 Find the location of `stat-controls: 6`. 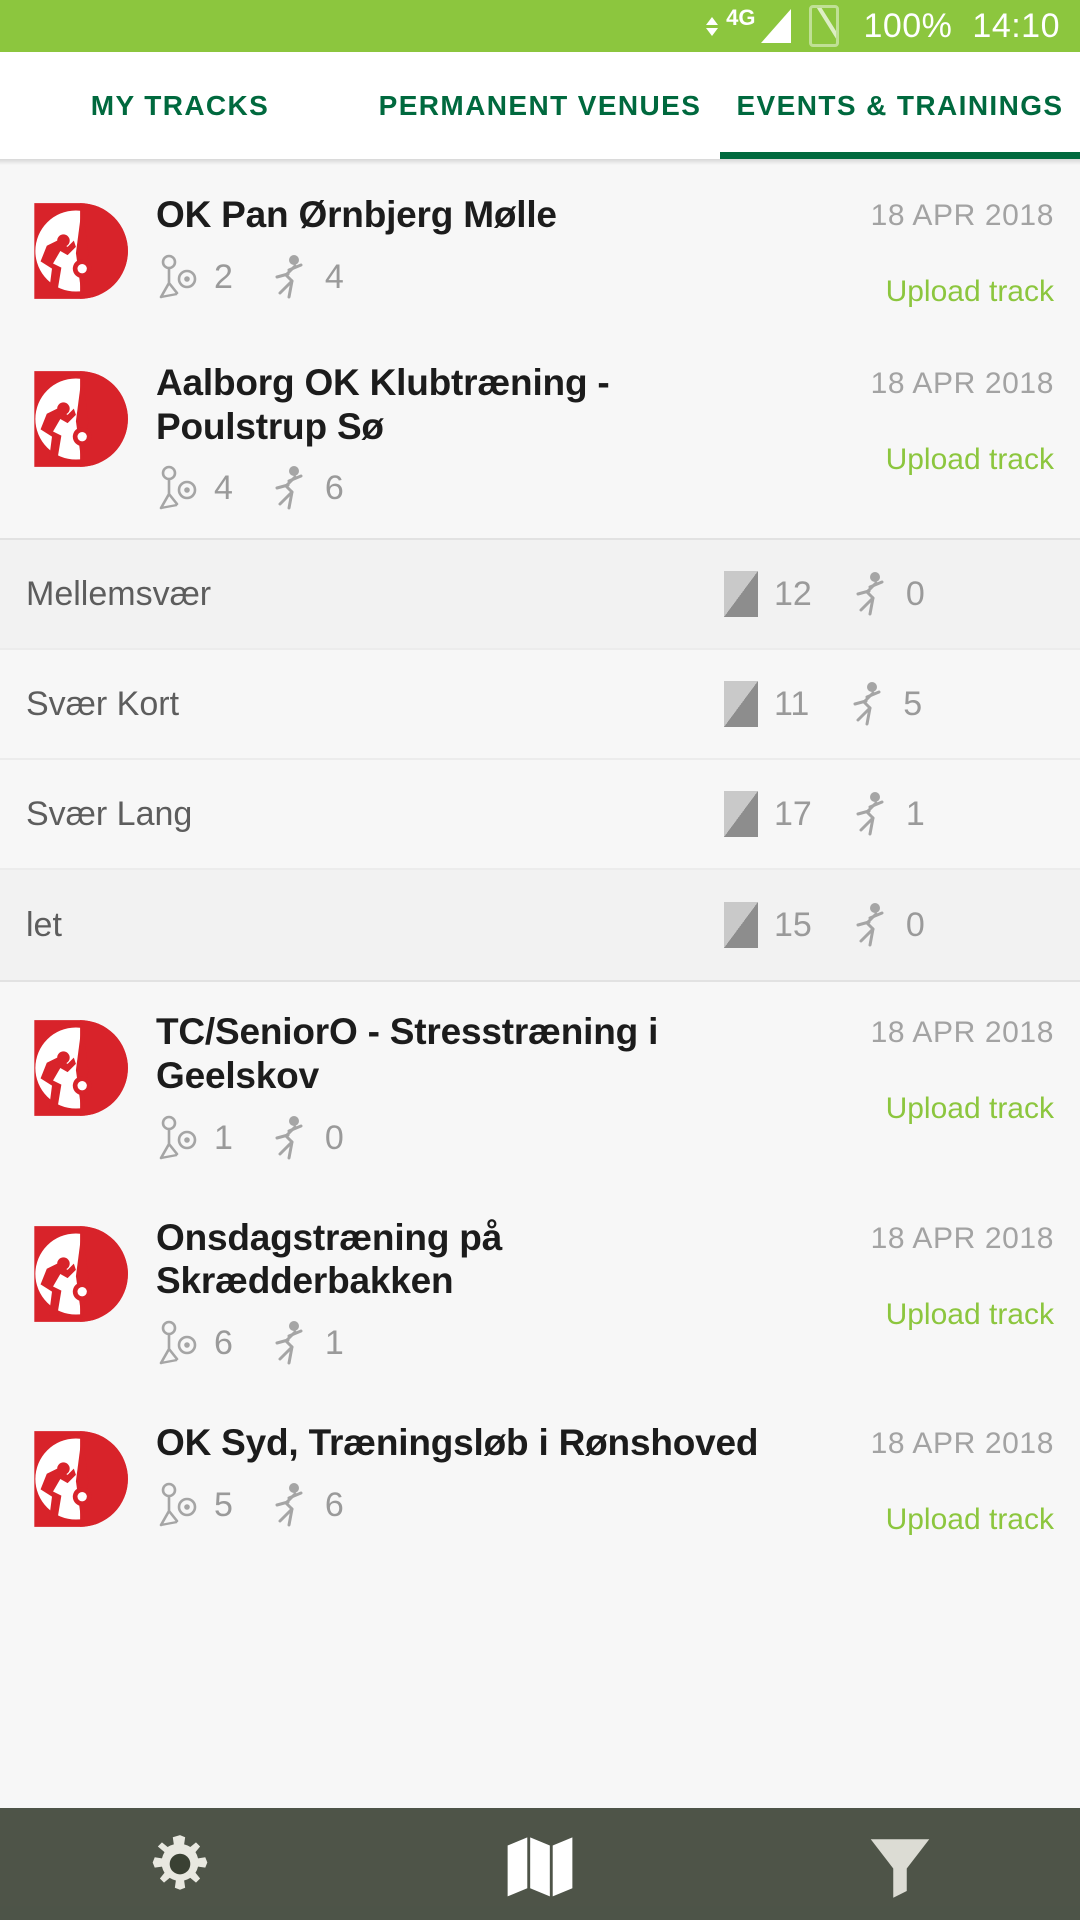

stat-controls: 6 is located at coordinates (194, 1343).